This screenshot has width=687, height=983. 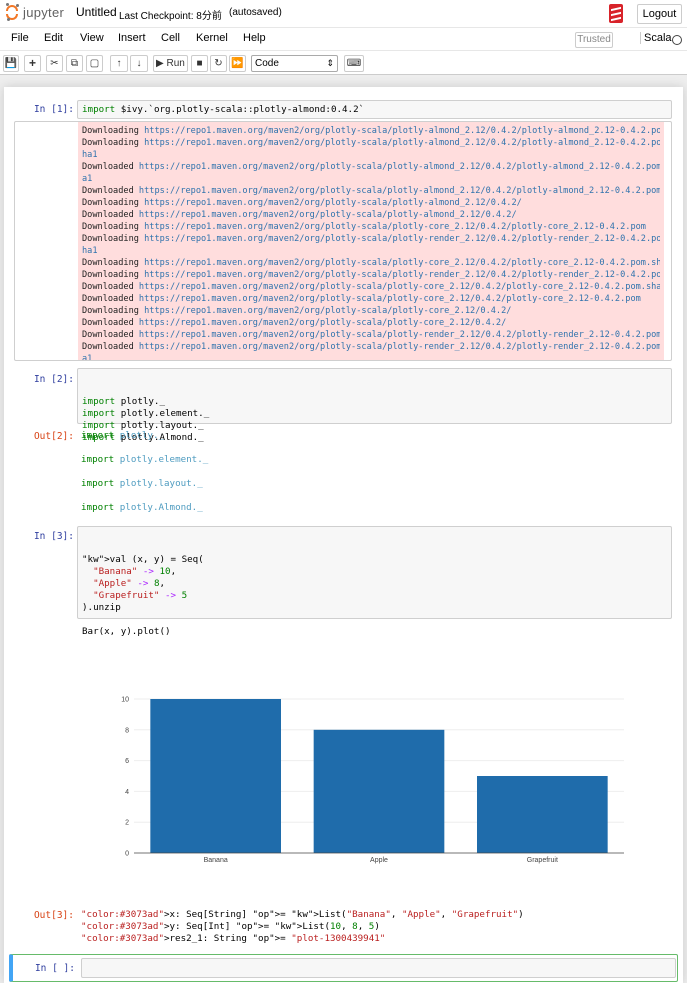 I want to click on bar-grapefruit, so click(x=542, y=814).